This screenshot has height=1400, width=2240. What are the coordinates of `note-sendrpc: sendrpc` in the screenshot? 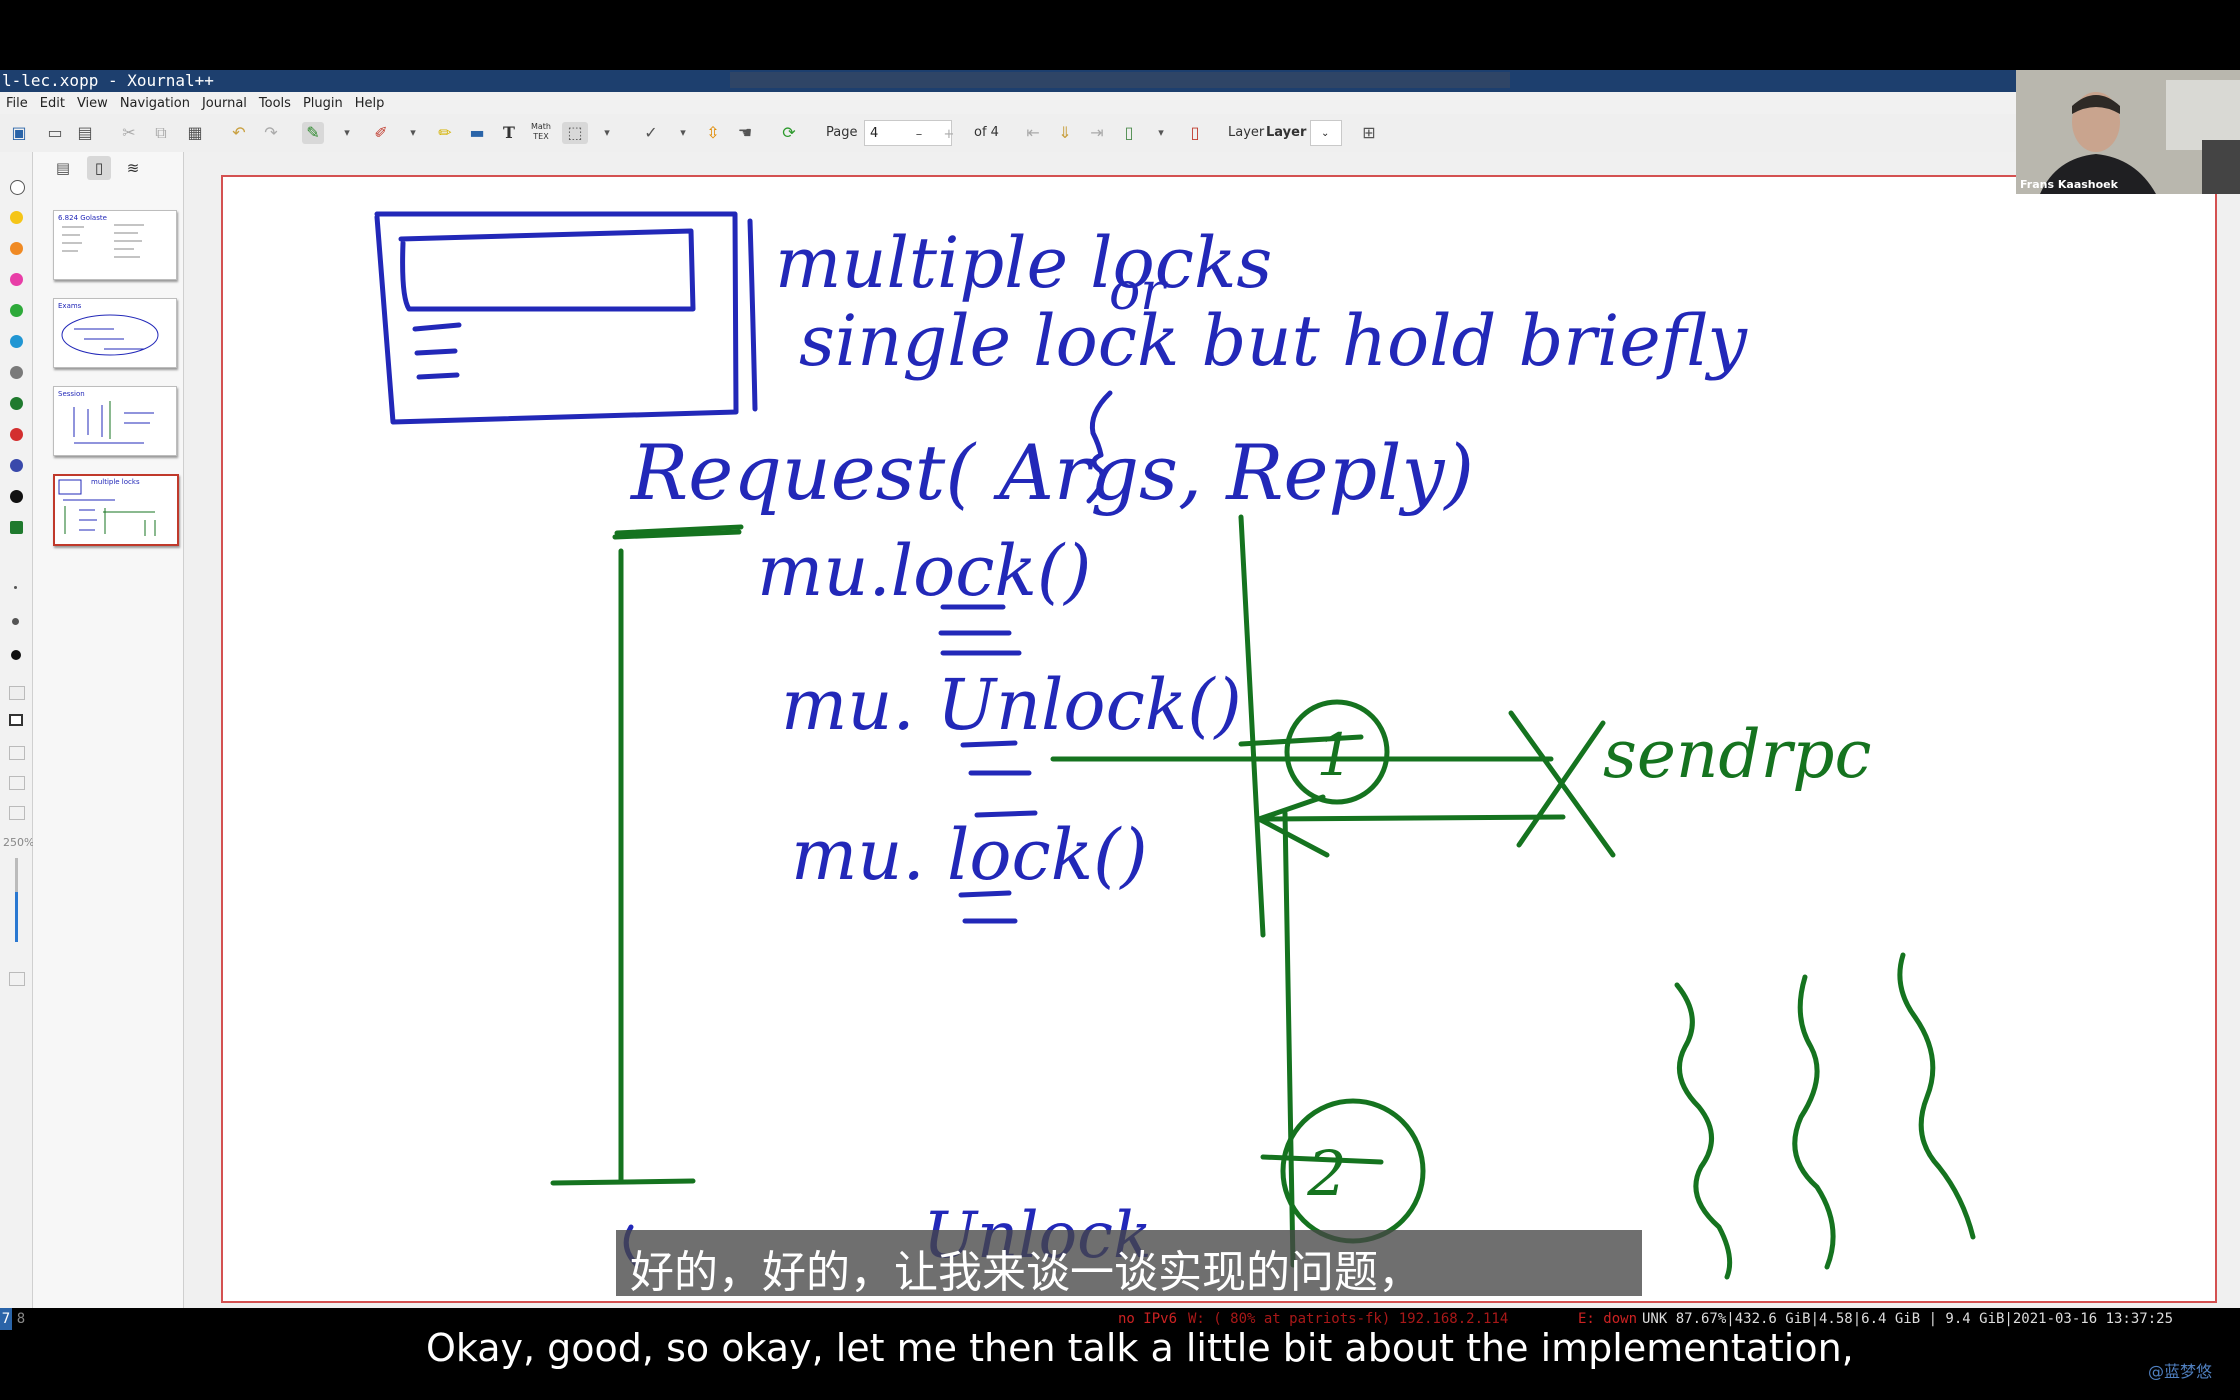 It's located at (1737, 754).